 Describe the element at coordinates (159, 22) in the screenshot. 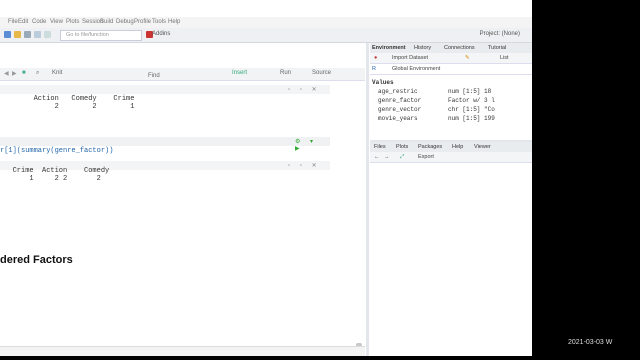

I see `menu-tools: Tools` at that location.